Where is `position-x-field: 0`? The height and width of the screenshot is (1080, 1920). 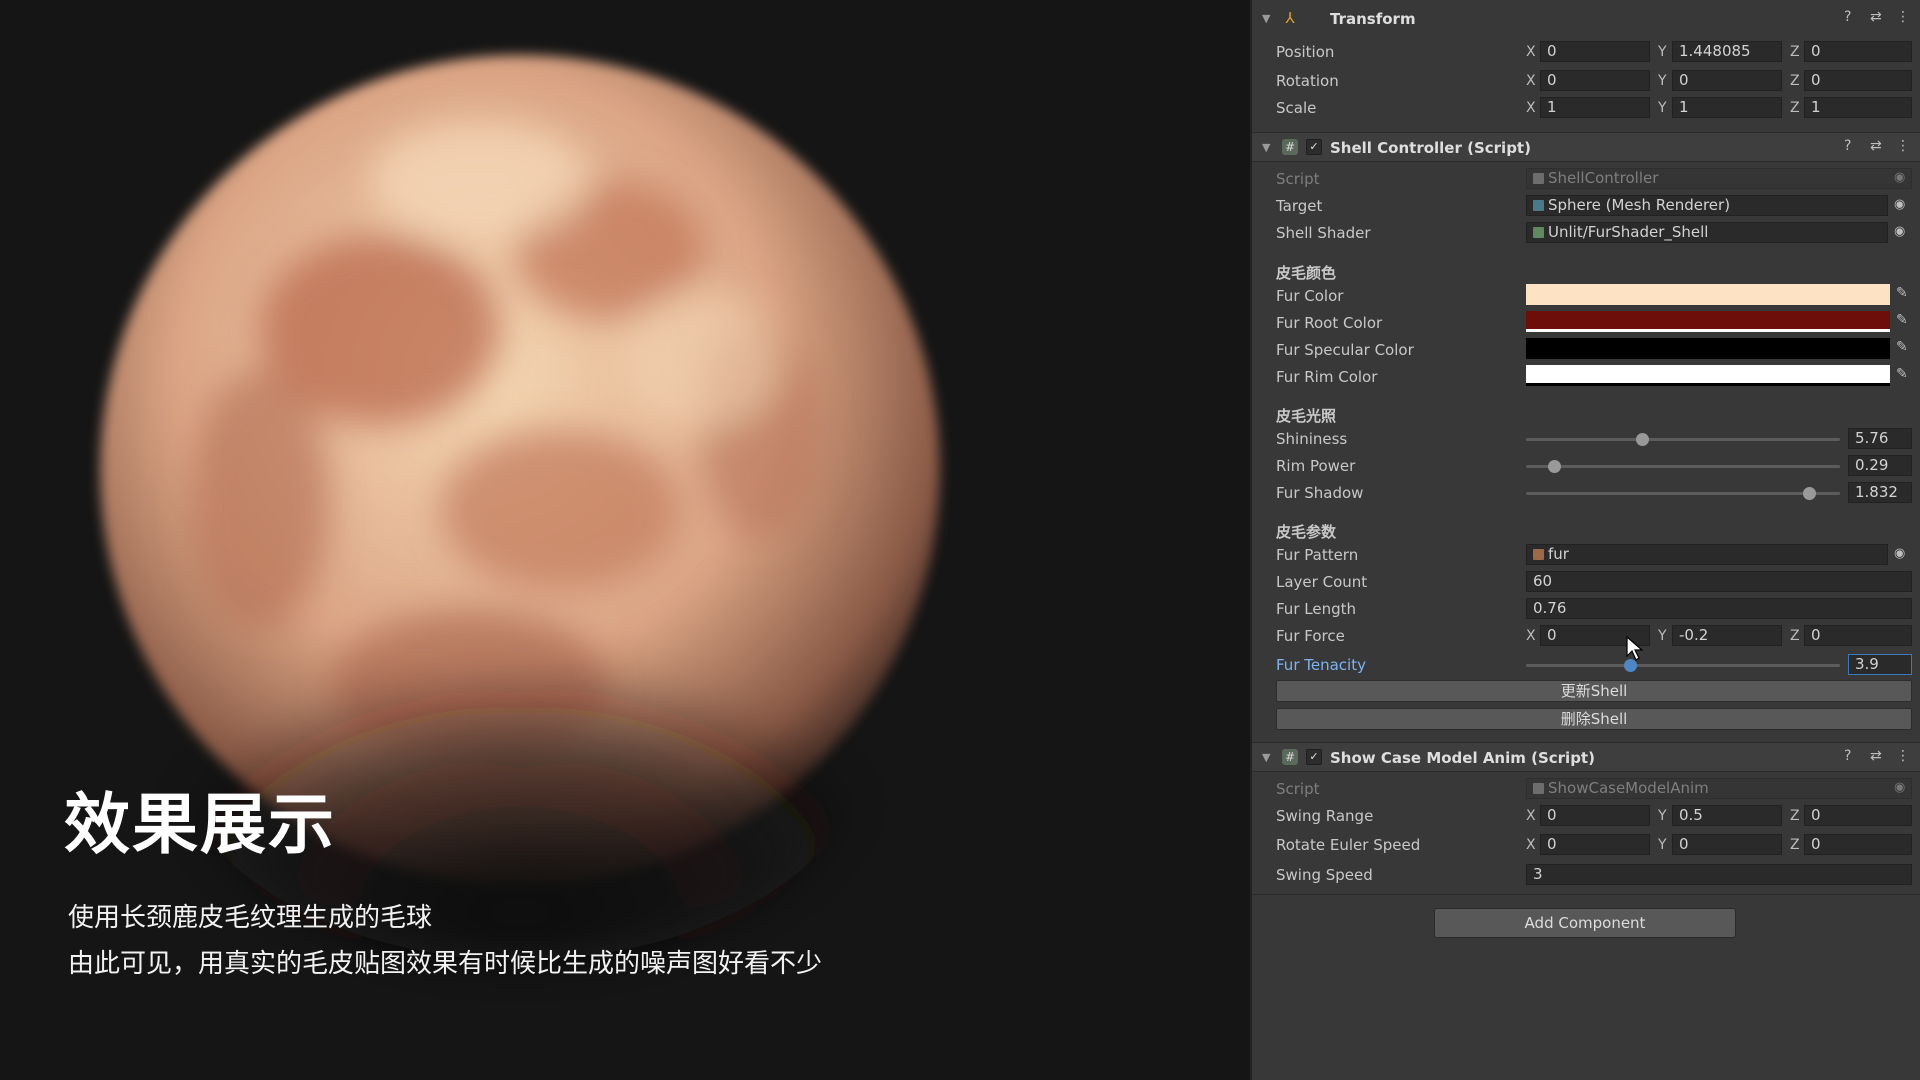
position-x-field: 0 is located at coordinates (1595, 51).